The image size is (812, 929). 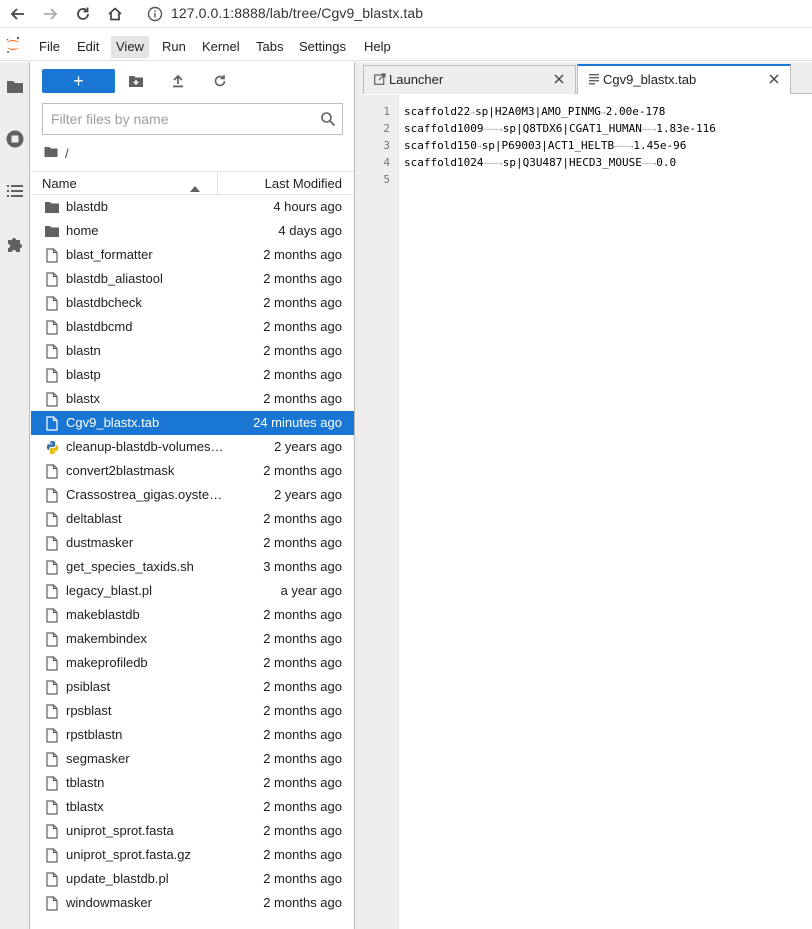 What do you see at coordinates (192, 519) in the screenshot?
I see `file-row: deltablast 2 months ago` at bounding box center [192, 519].